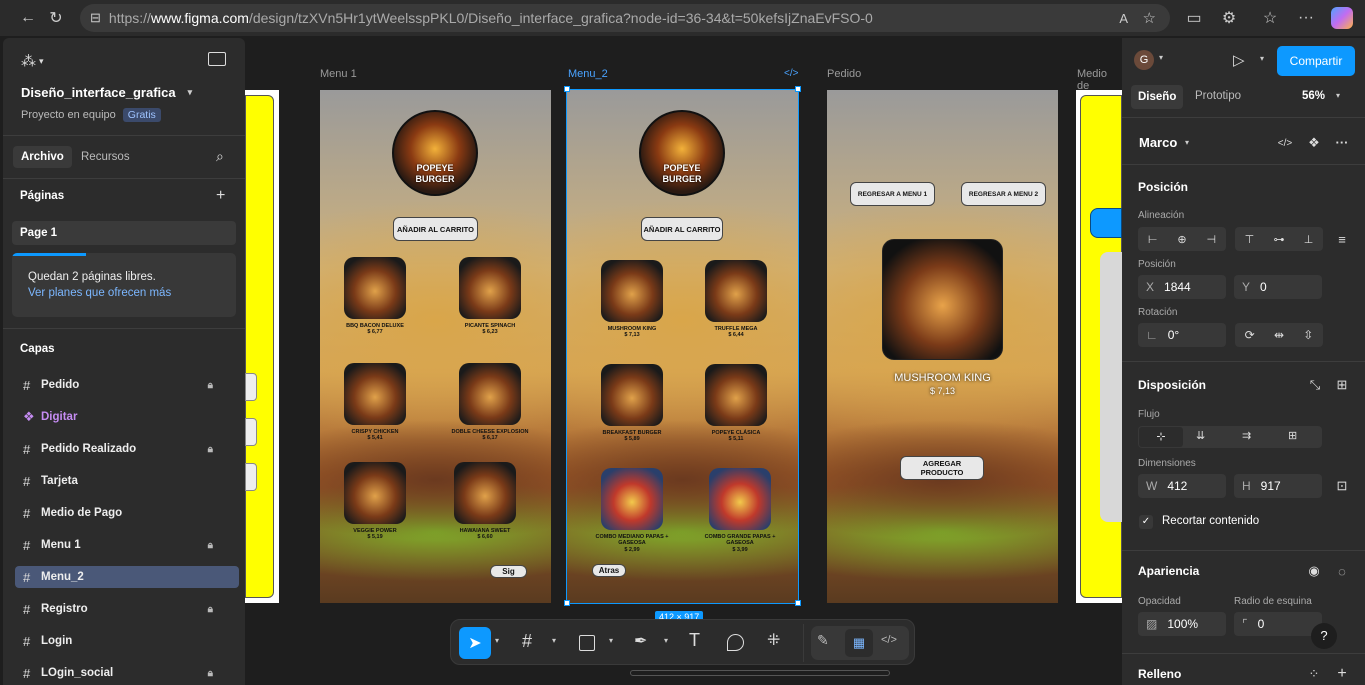  What do you see at coordinates (127, 449) in the screenshot?
I see `layer-item: # Pedido Realizado 🔒︎` at bounding box center [127, 449].